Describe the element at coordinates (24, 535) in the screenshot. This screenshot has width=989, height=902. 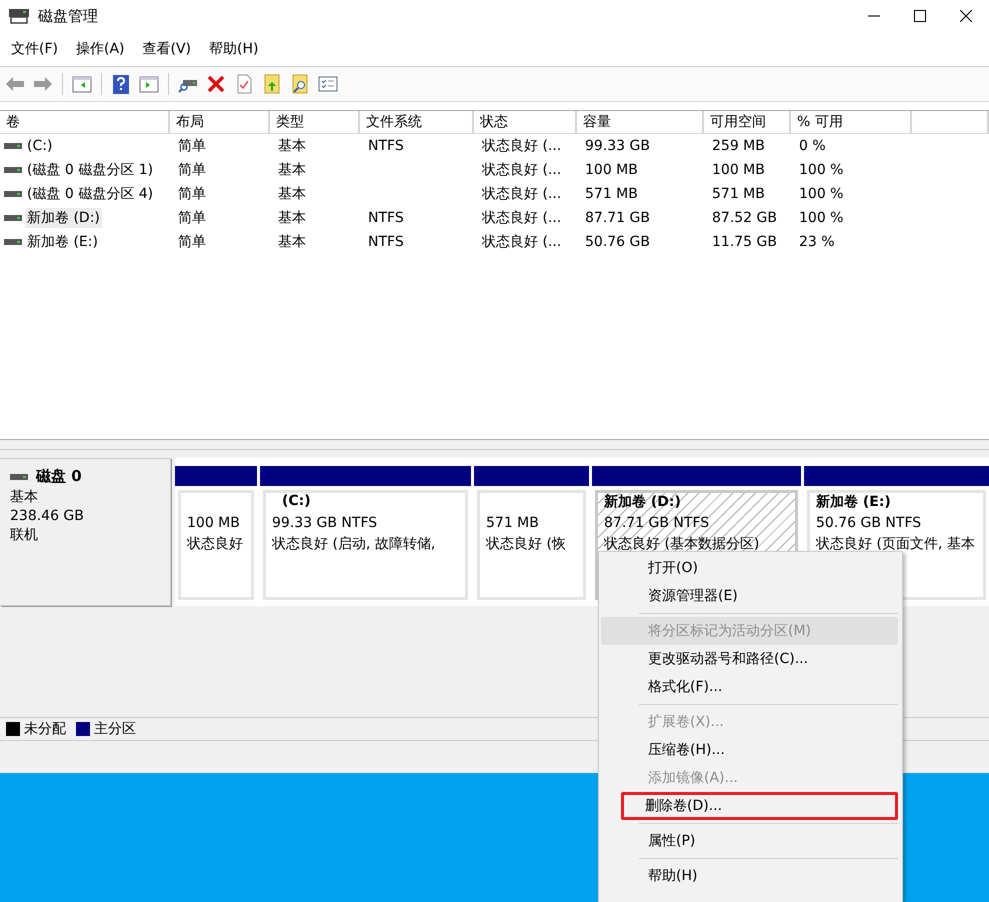
I see `disk-state: 联机` at that location.